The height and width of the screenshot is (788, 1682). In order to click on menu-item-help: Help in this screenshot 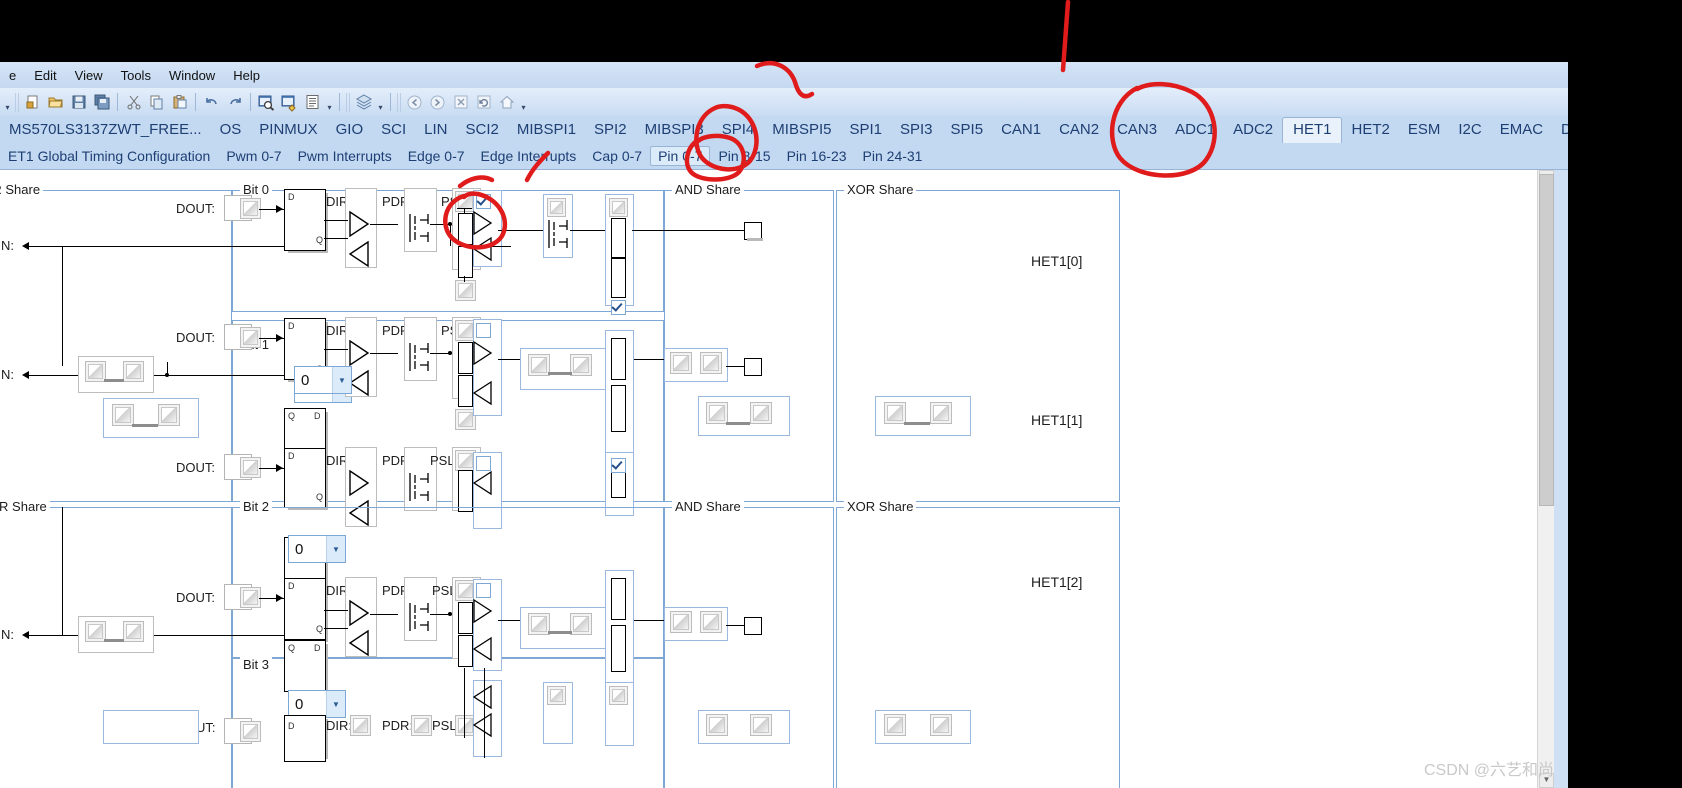, I will do `click(246, 75)`.